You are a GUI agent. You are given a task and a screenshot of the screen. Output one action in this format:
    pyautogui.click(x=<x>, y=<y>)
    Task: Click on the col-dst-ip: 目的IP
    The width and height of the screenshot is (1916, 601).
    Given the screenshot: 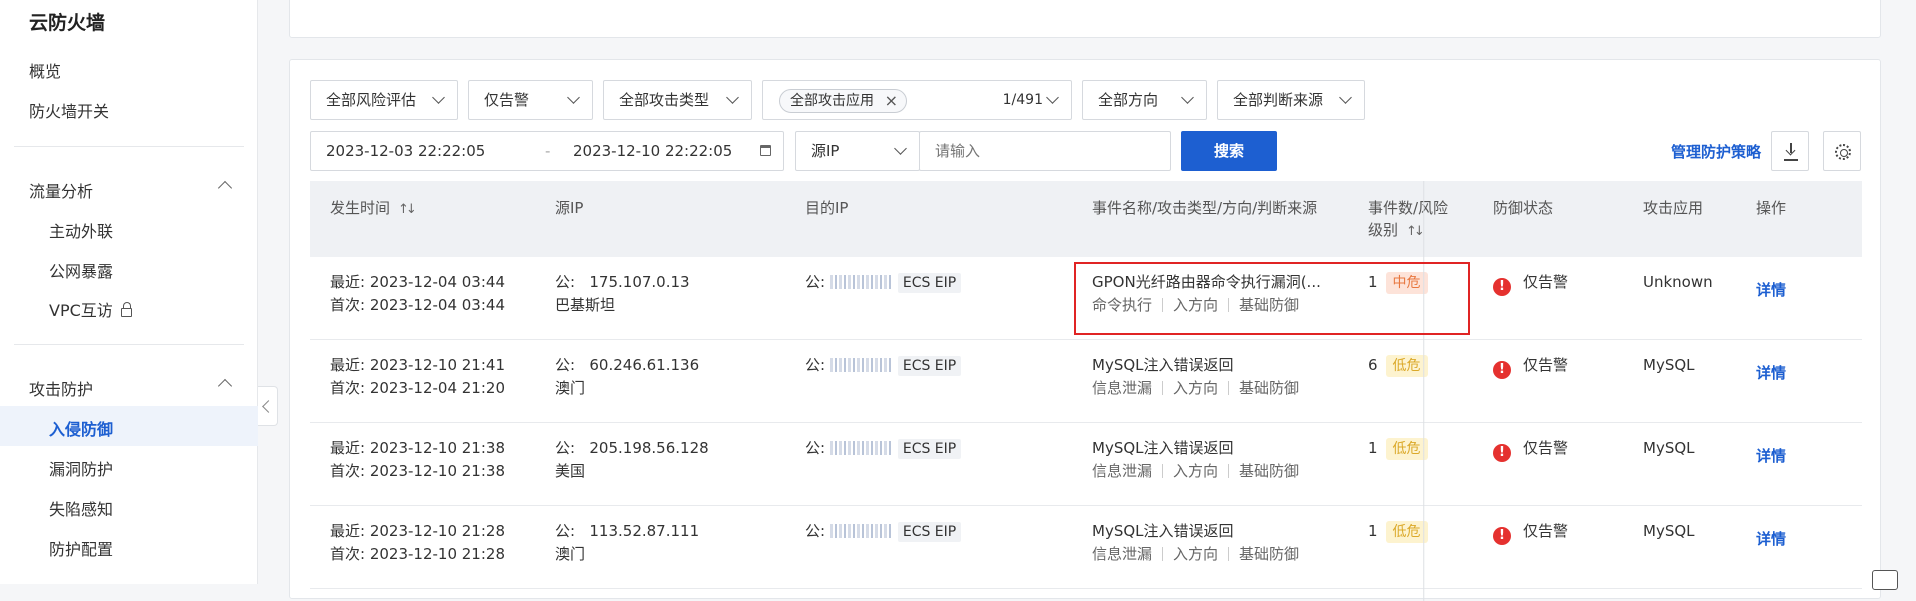 What is the action you would take?
    pyautogui.click(x=827, y=208)
    